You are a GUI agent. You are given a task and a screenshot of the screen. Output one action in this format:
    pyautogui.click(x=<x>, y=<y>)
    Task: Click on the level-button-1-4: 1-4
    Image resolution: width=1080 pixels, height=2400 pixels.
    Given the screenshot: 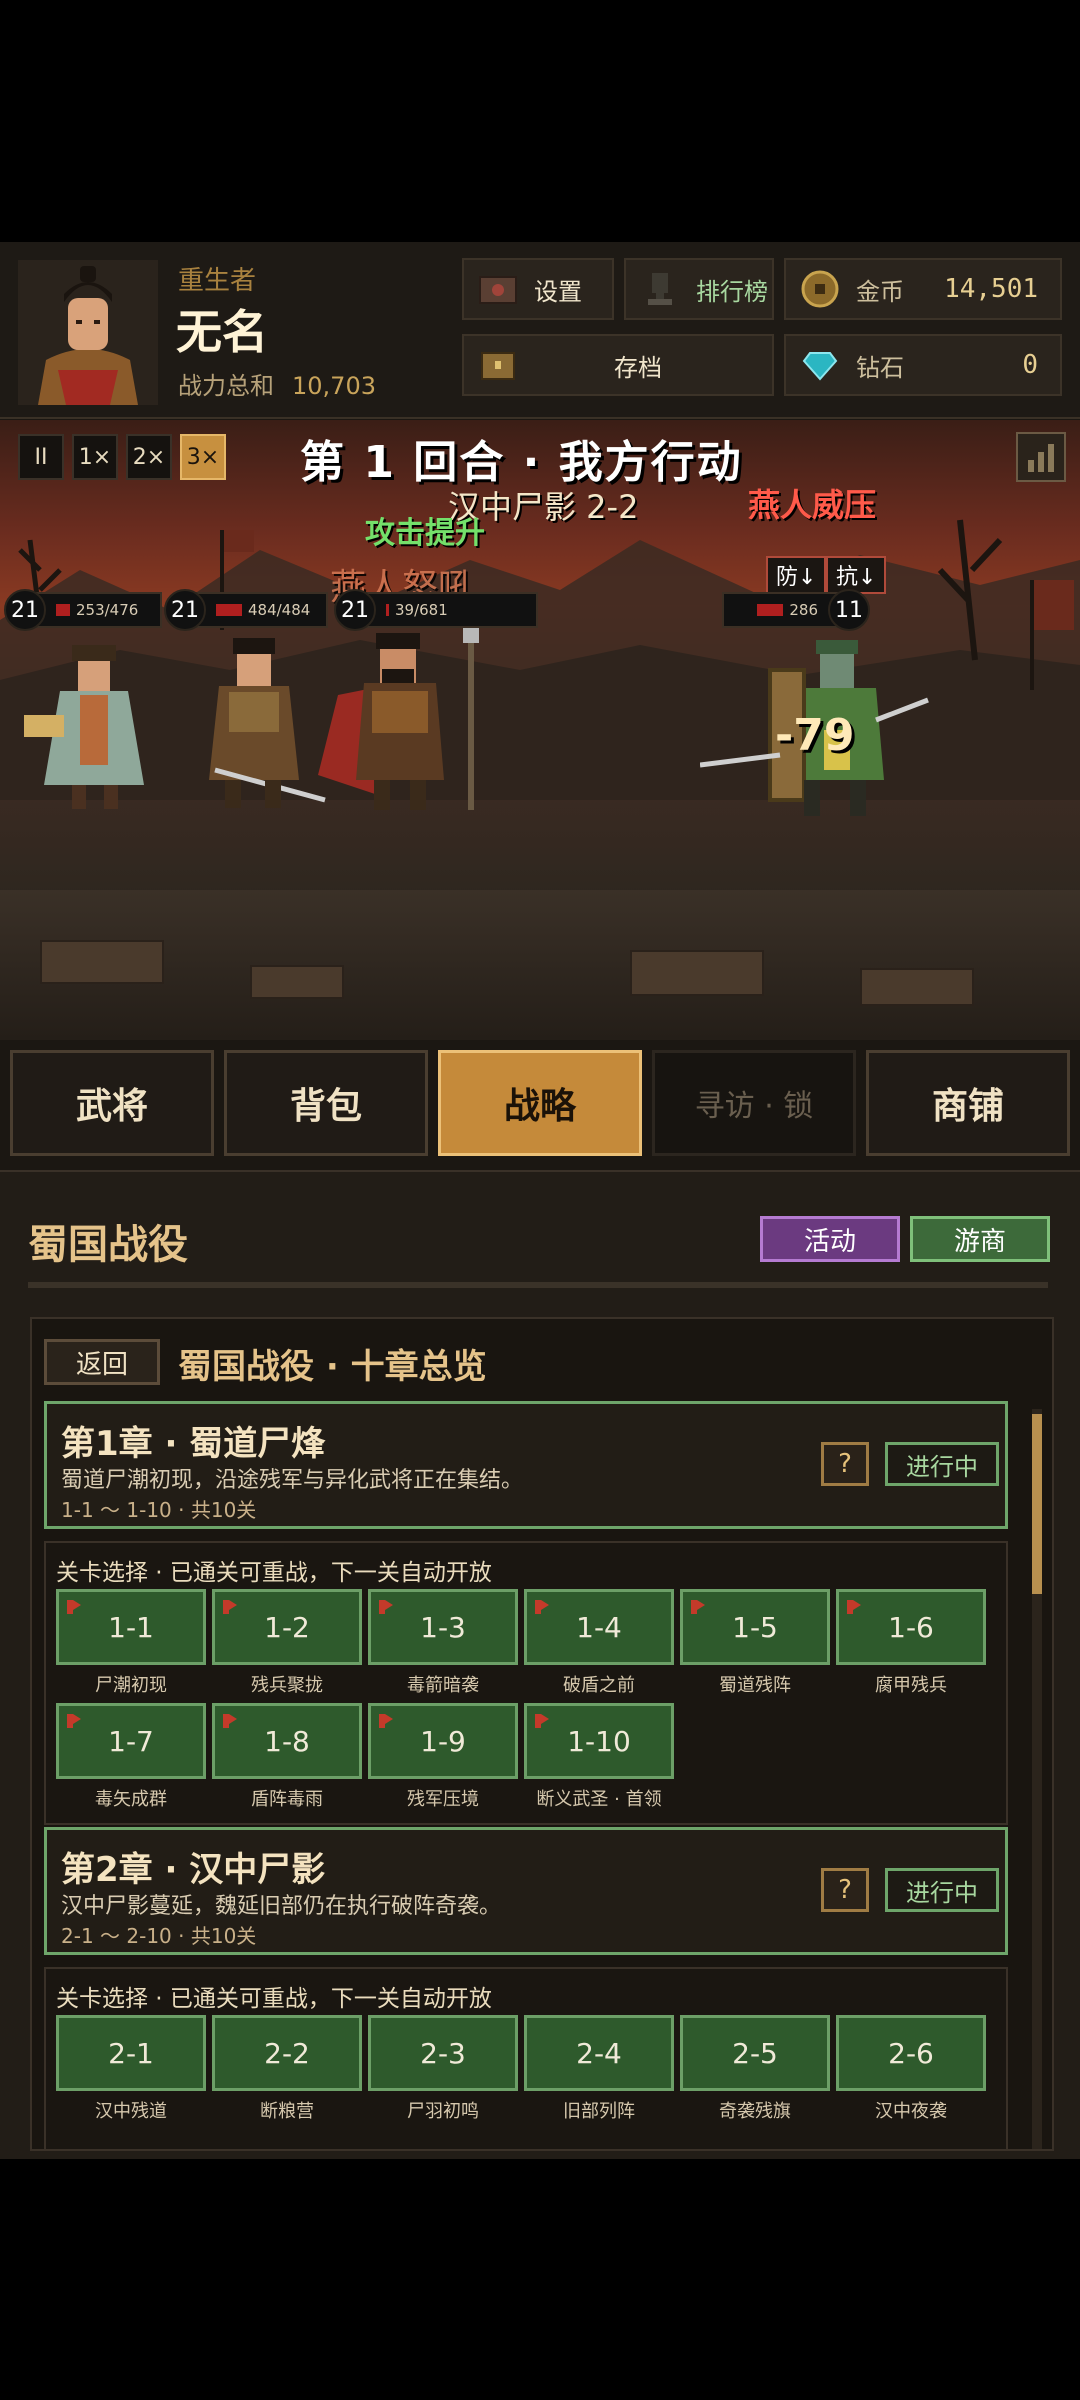 What is the action you would take?
    pyautogui.click(x=599, y=1627)
    